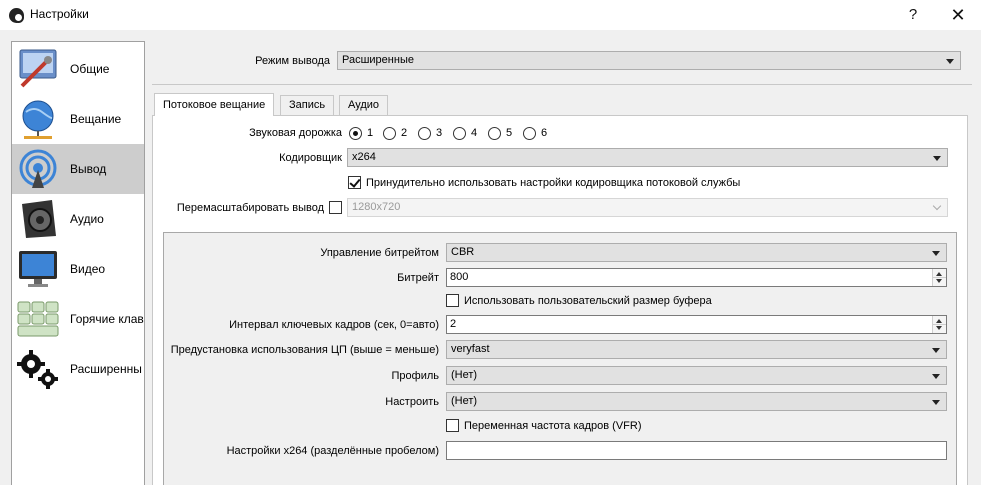 The image size is (981, 485). Describe the element at coordinates (16, 15) in the screenshot. I see `obs-logo-icon` at that location.